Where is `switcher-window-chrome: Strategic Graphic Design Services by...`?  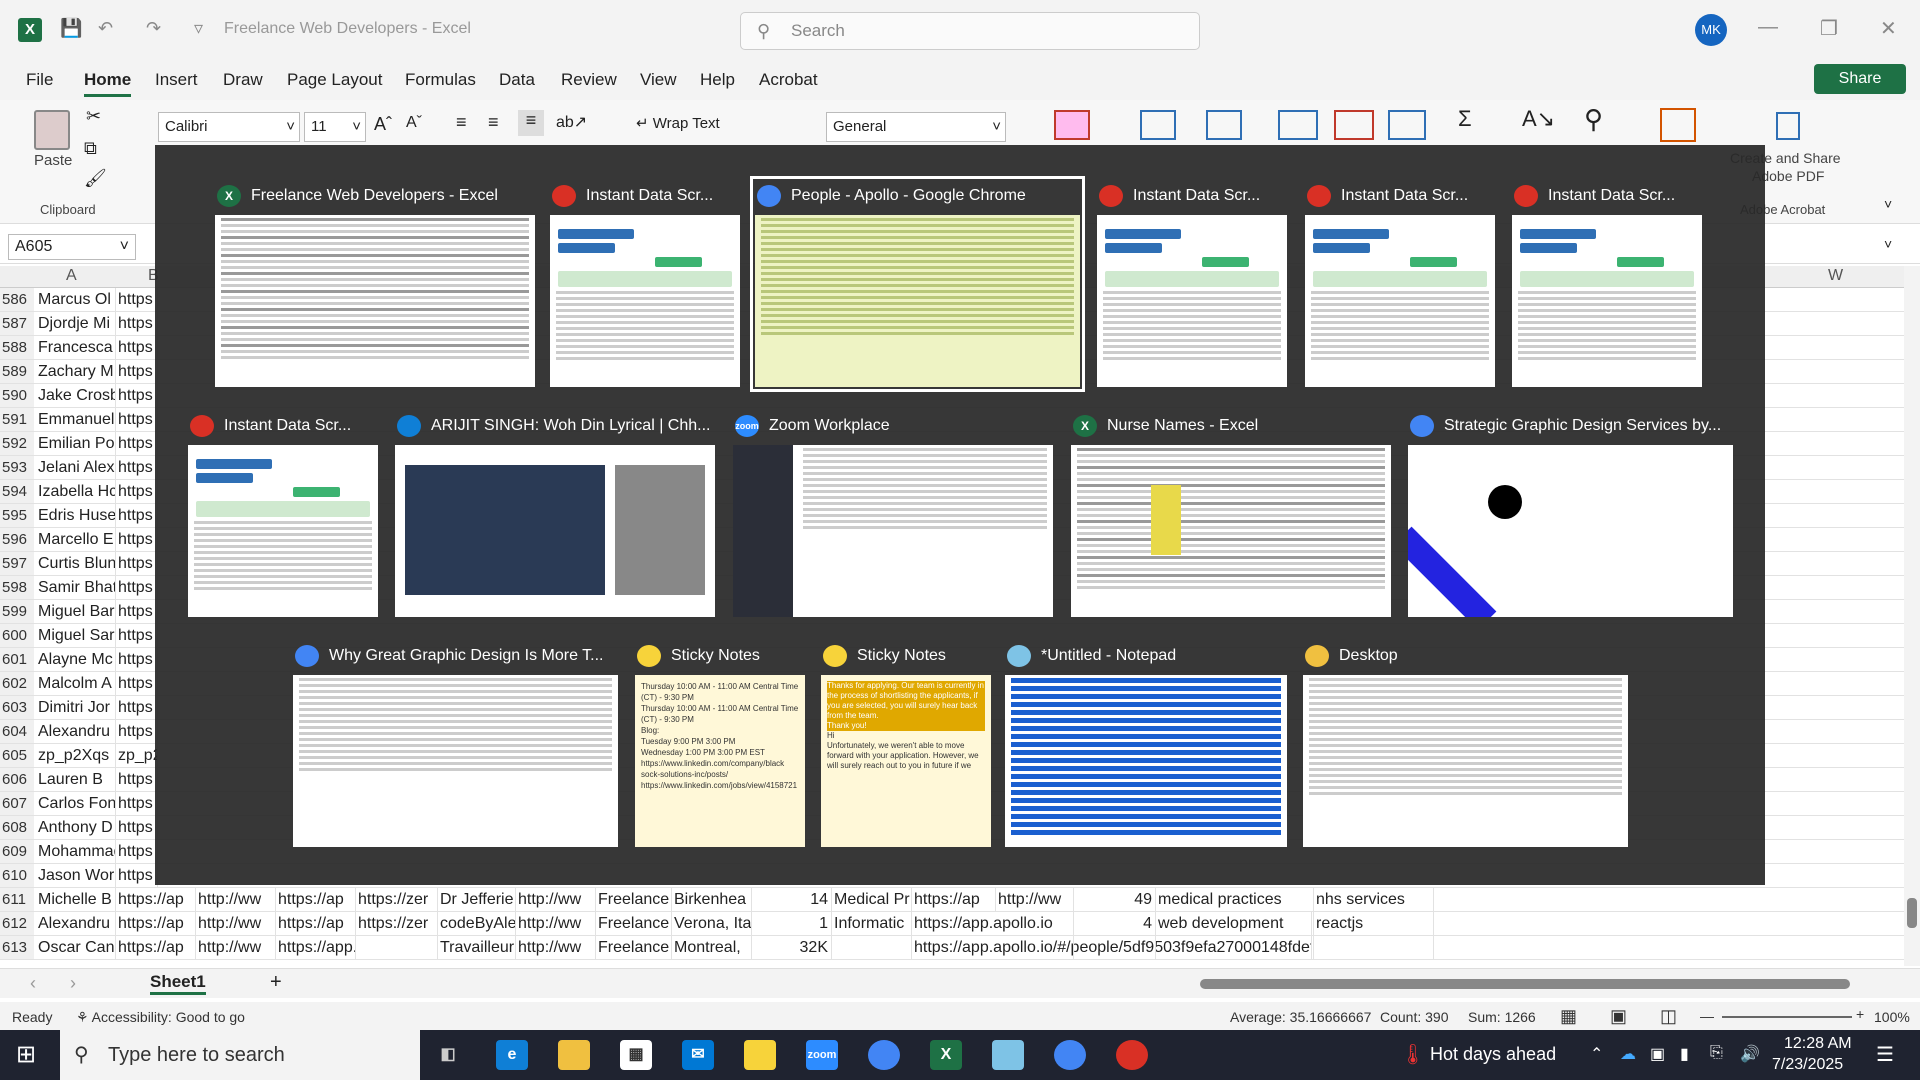 switcher-window-chrome: Strategic Graphic Design Services by... is located at coordinates (1570, 514).